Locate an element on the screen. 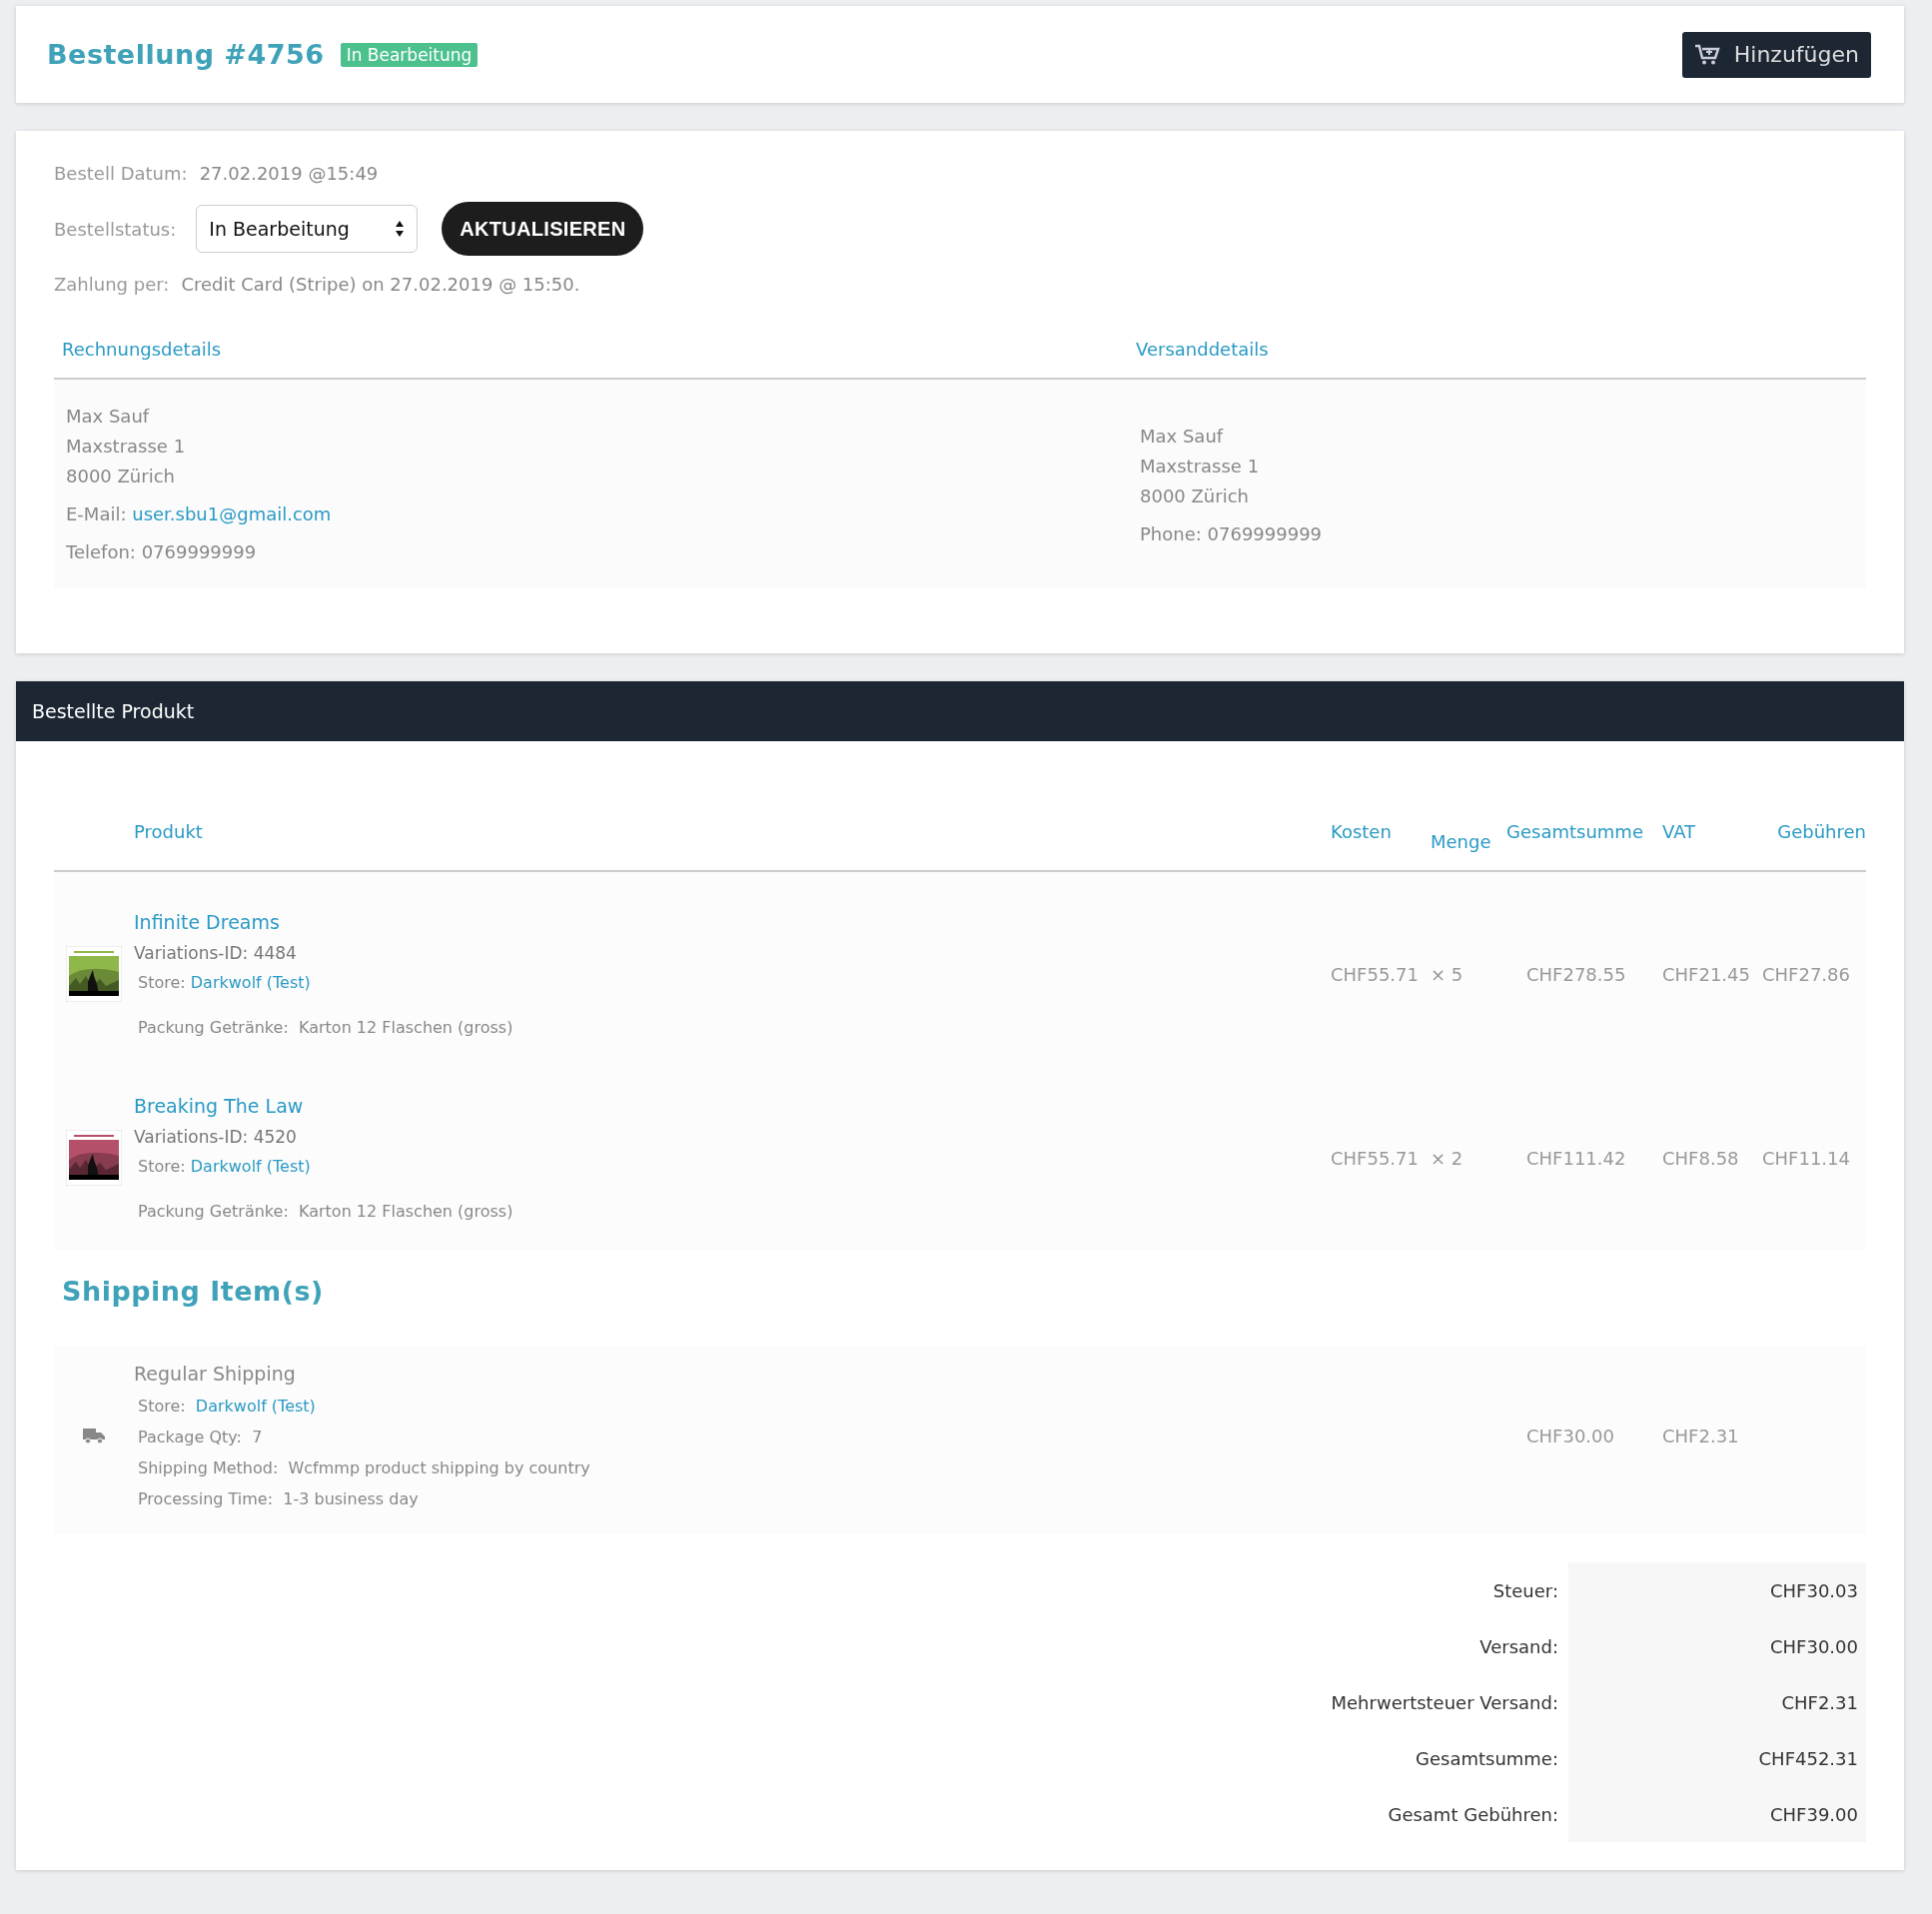  shipping-items-heading: Shipping Item(s) is located at coordinates (193, 1292).